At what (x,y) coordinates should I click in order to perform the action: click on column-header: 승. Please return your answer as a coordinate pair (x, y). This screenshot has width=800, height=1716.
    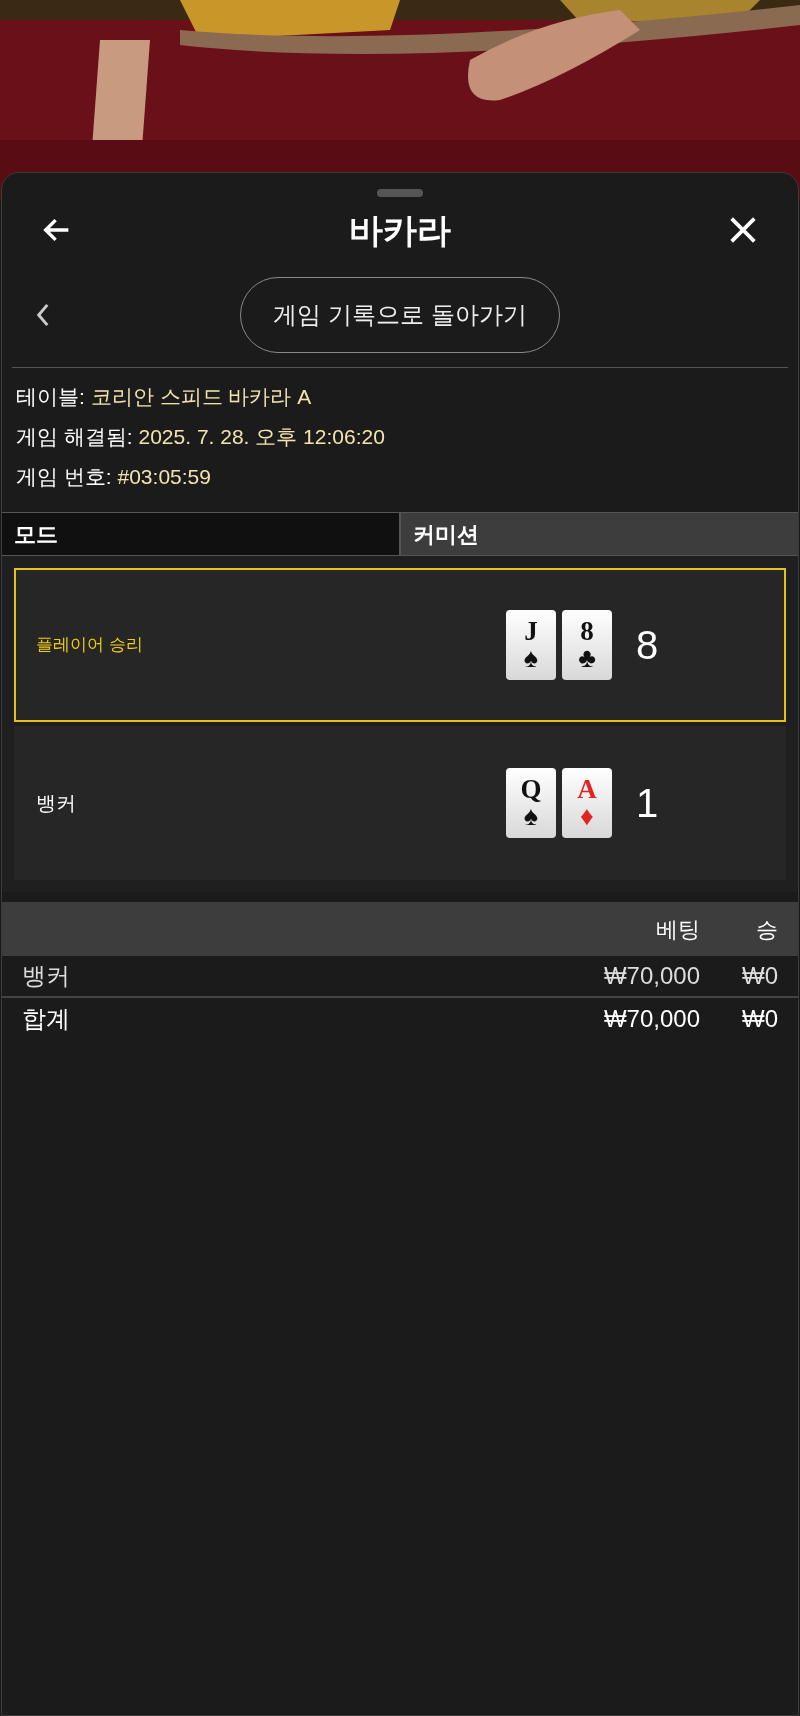
    Looking at the image, I should click on (766, 929).